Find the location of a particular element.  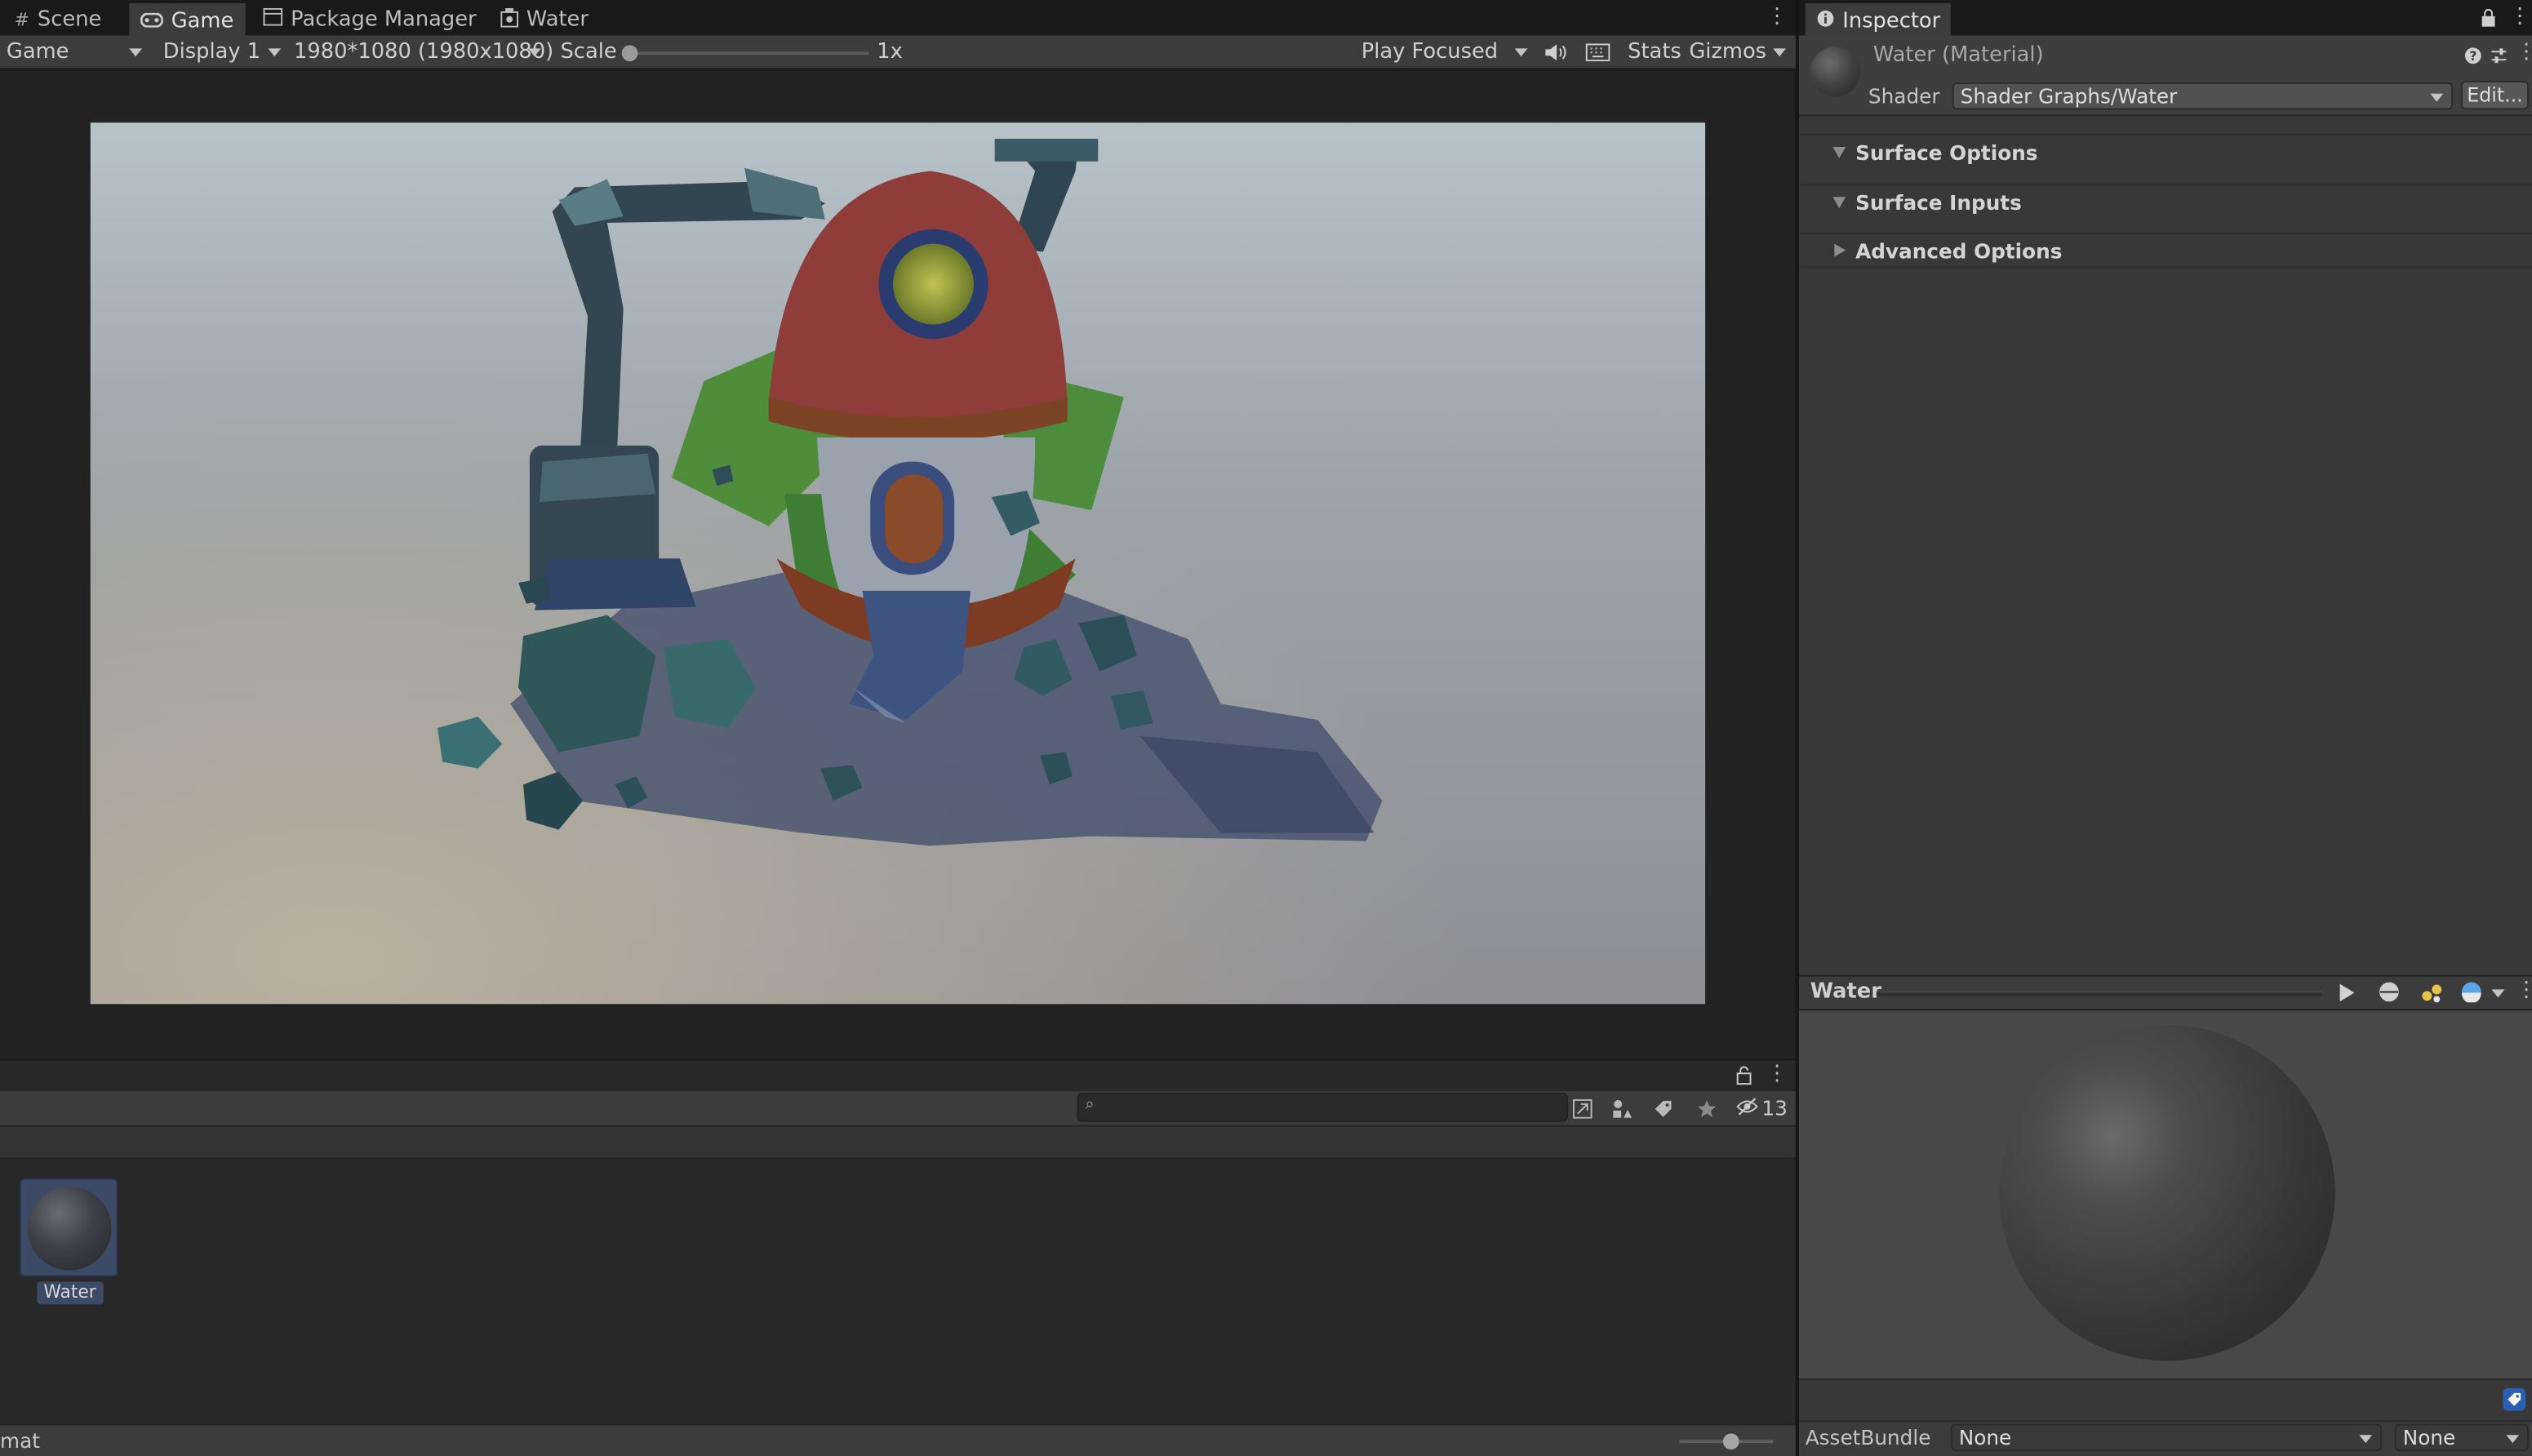

triangle-right-icon is located at coordinates (1840, 250).